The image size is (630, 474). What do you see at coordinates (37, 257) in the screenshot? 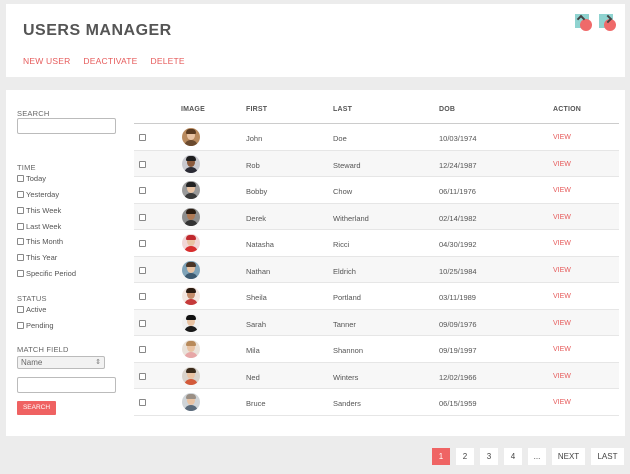
I see `time-option-this-year: This Year` at bounding box center [37, 257].